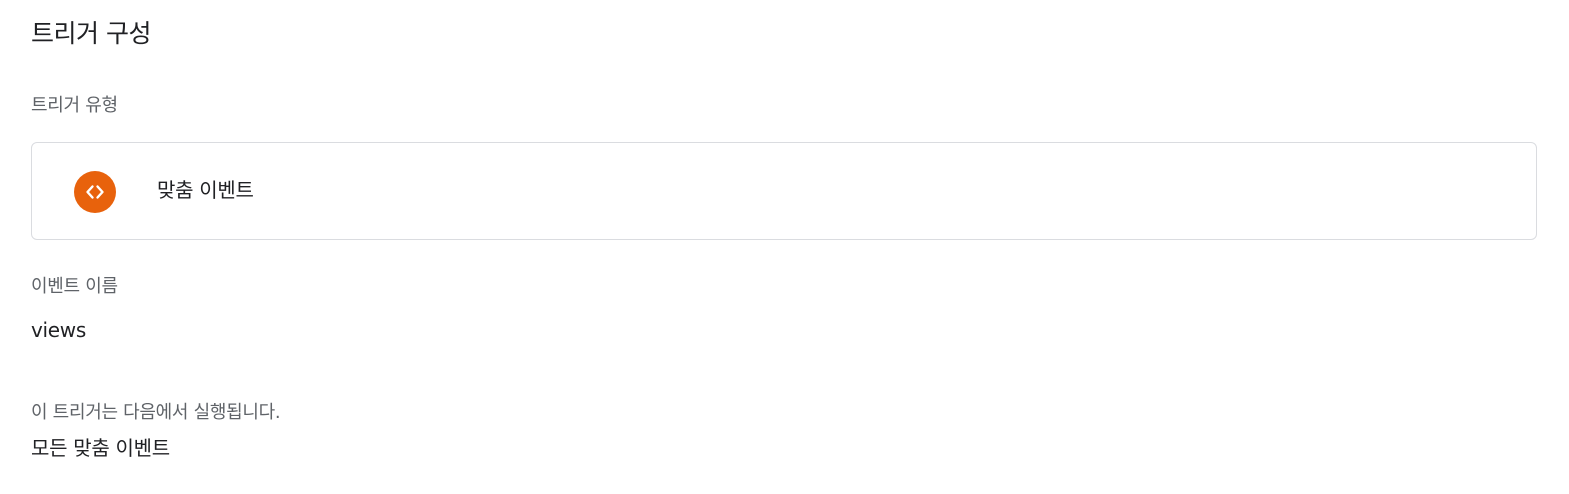 The width and height of the screenshot is (1569, 494). I want to click on trigger-type-name: 맞춤 이벤트, so click(205, 190).